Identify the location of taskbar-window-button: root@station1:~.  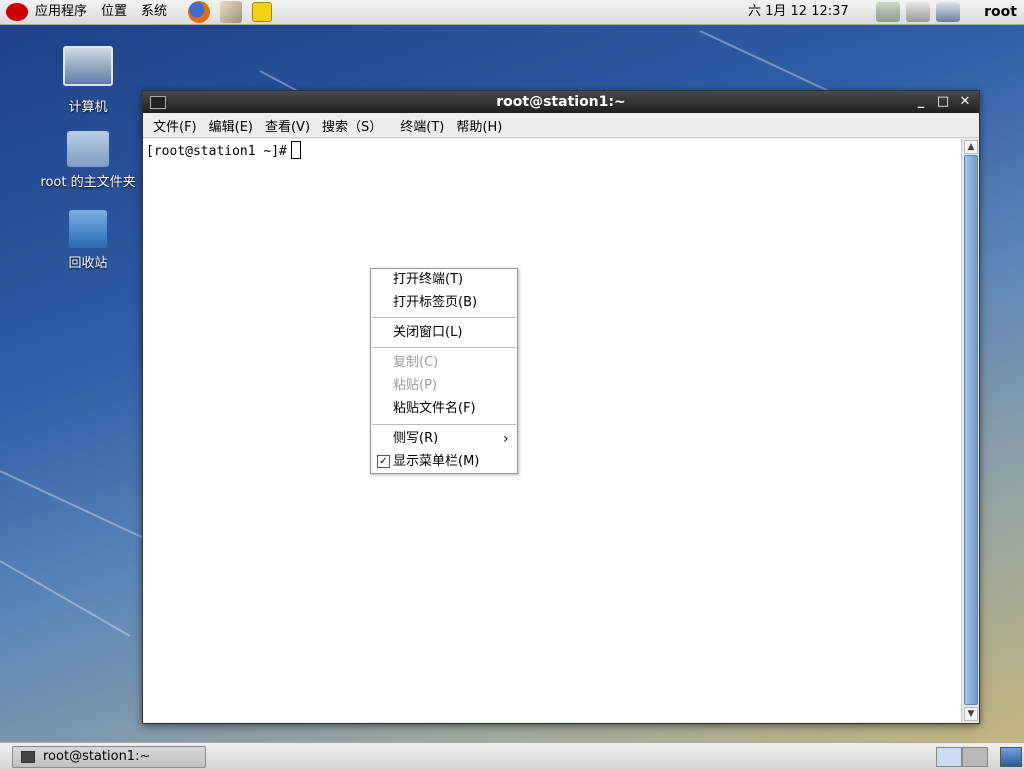
(109, 757).